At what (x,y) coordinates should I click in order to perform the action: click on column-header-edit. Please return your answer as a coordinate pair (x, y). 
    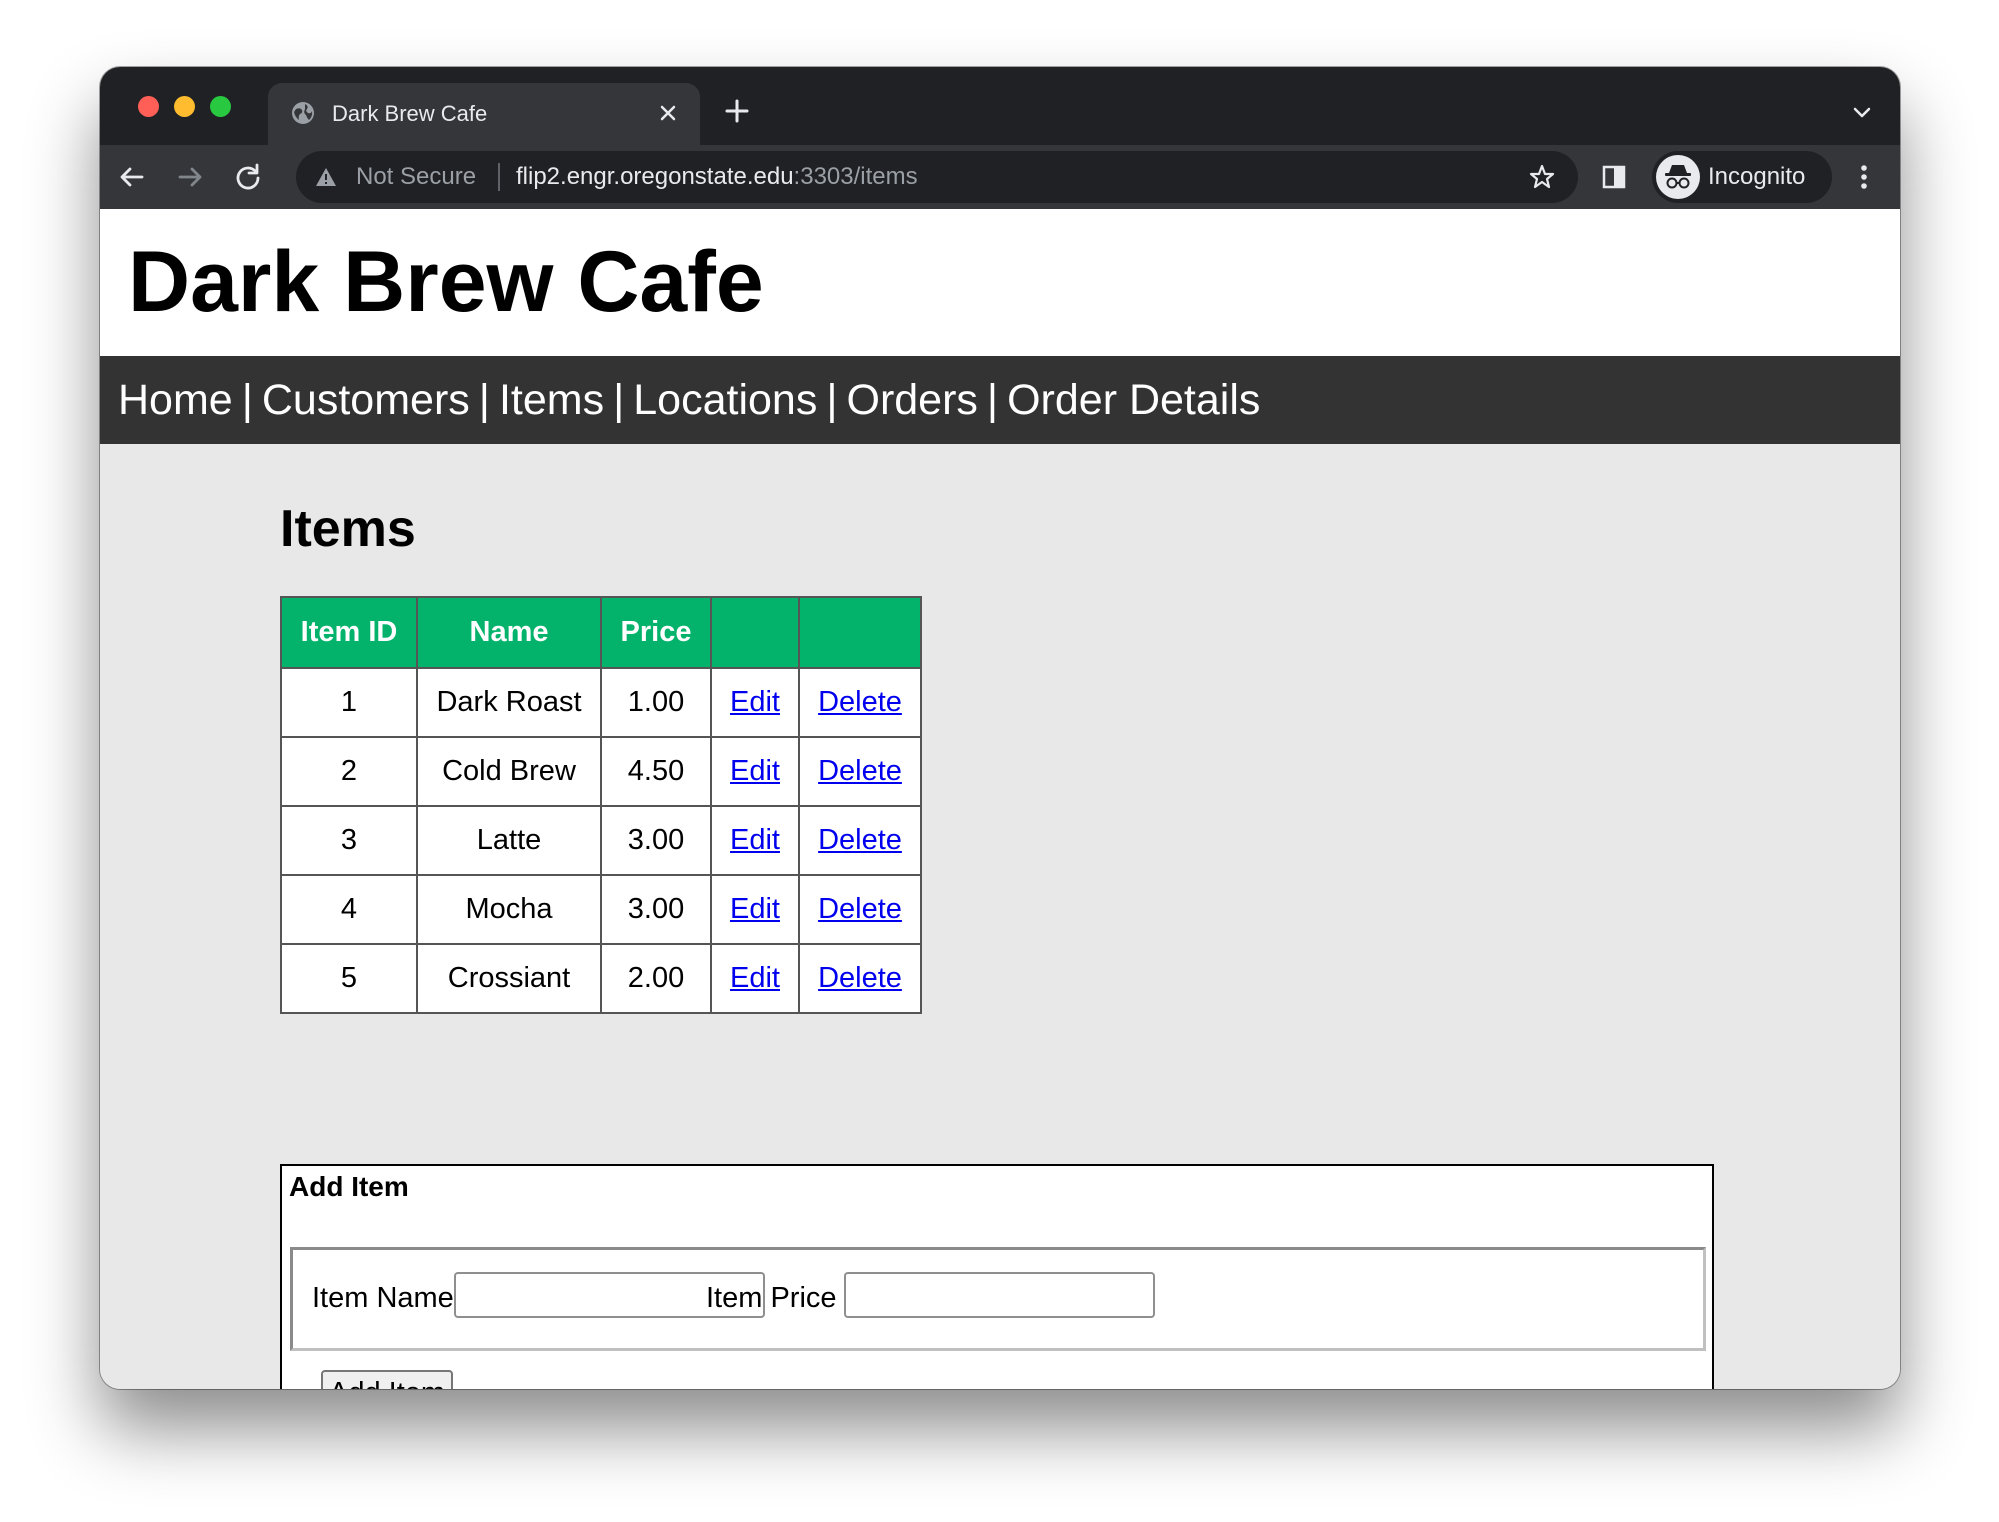
    Looking at the image, I should click on (755, 632).